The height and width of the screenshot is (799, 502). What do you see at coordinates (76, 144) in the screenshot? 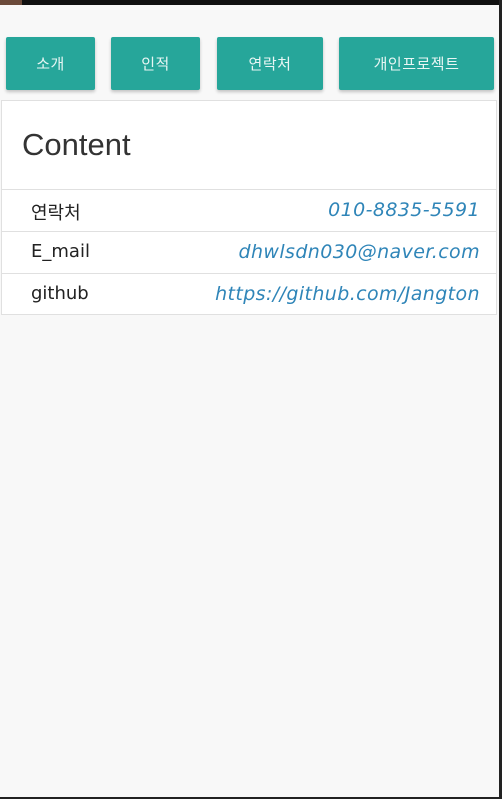
I see `card-title: Content` at bounding box center [76, 144].